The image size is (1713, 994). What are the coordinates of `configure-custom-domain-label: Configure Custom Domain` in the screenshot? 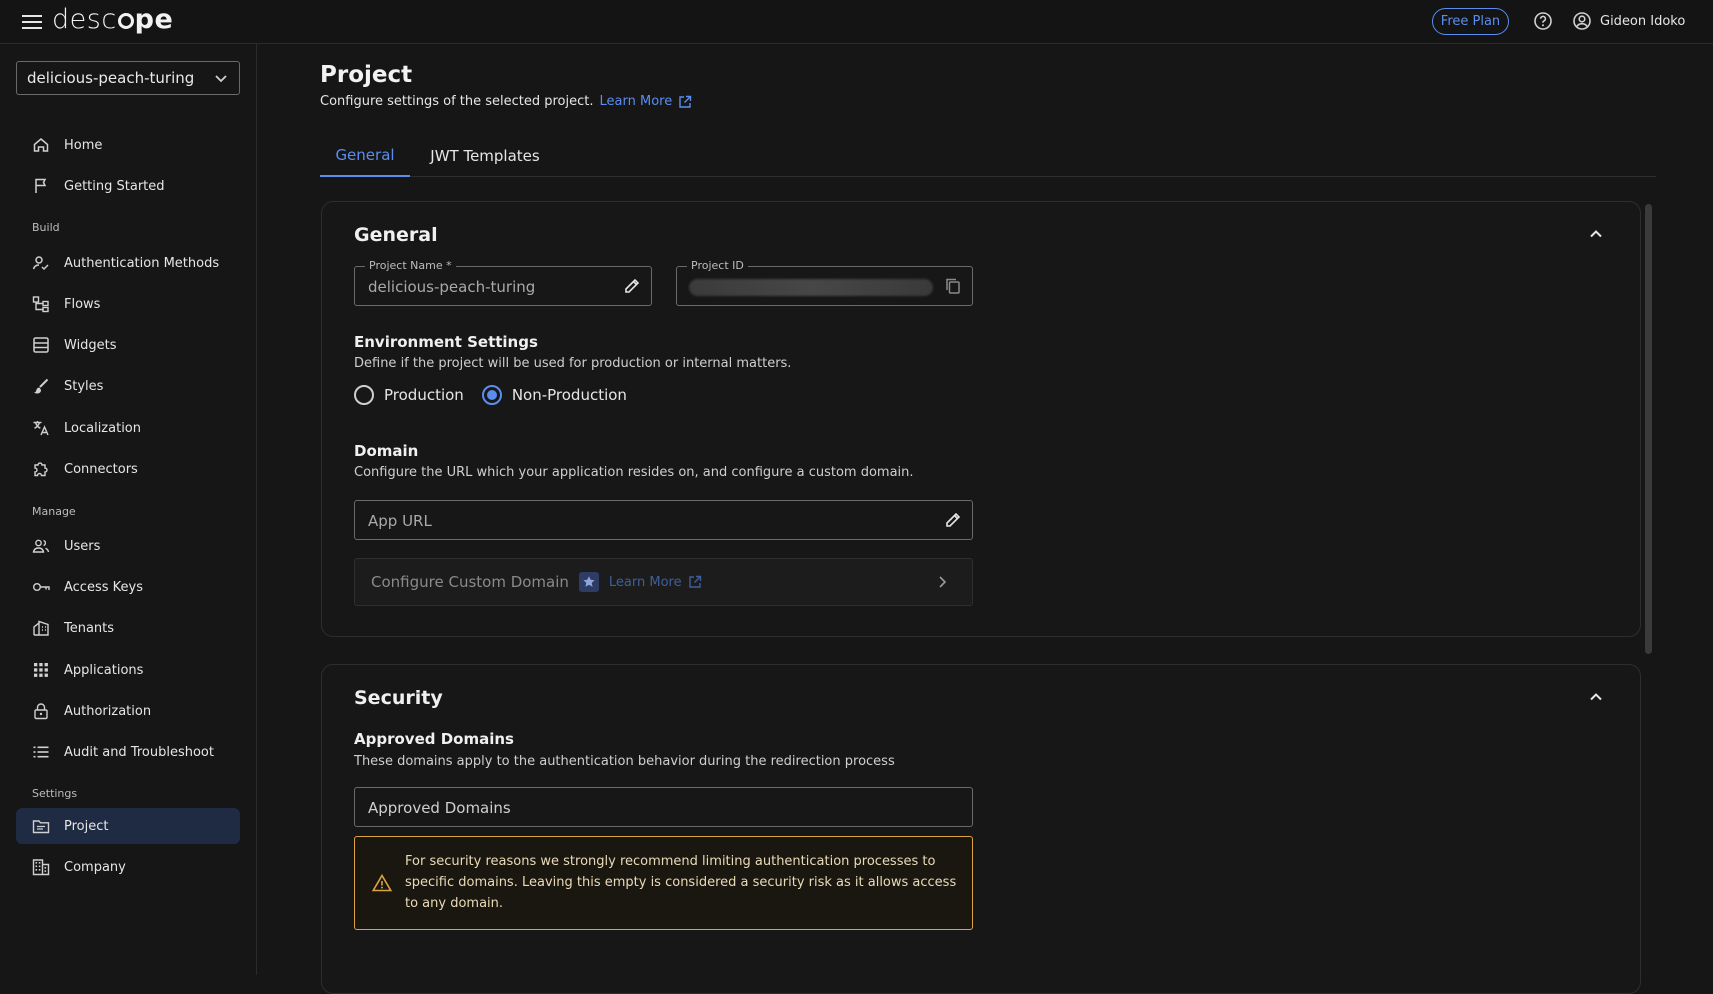 It's located at (470, 582).